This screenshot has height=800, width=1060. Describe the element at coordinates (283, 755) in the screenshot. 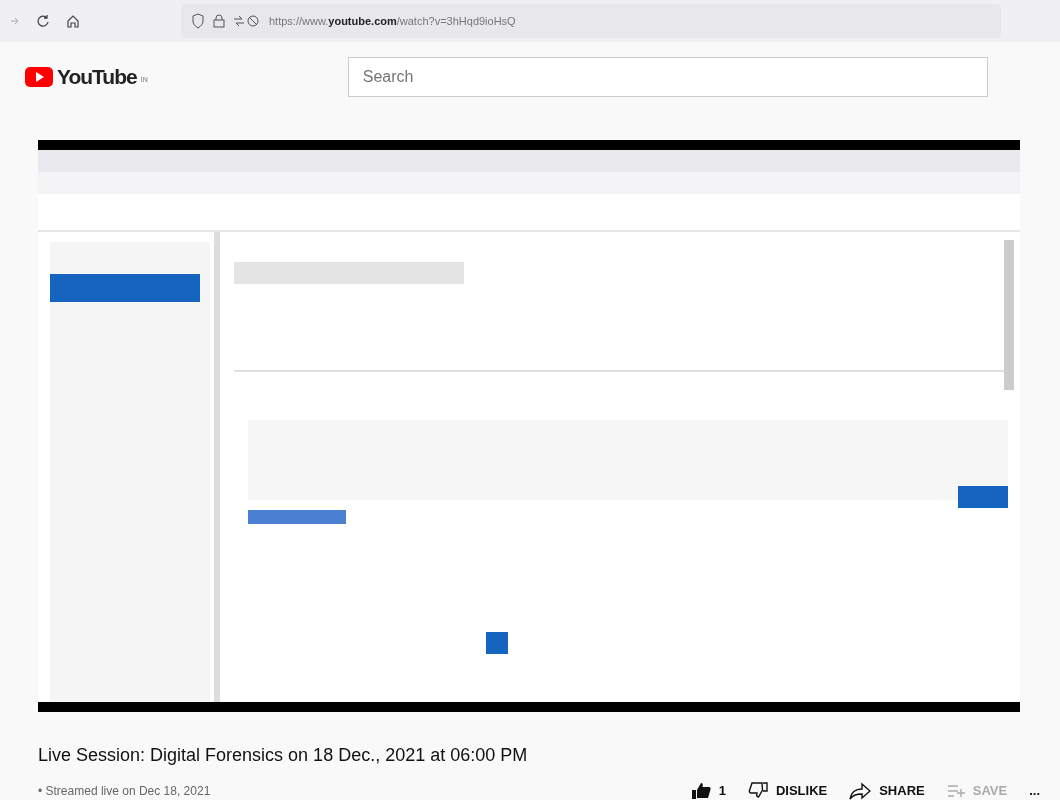

I see `video-title: Live Session: Digital Forensics on 18 Dec., 2021 at 06:00 PM` at that location.